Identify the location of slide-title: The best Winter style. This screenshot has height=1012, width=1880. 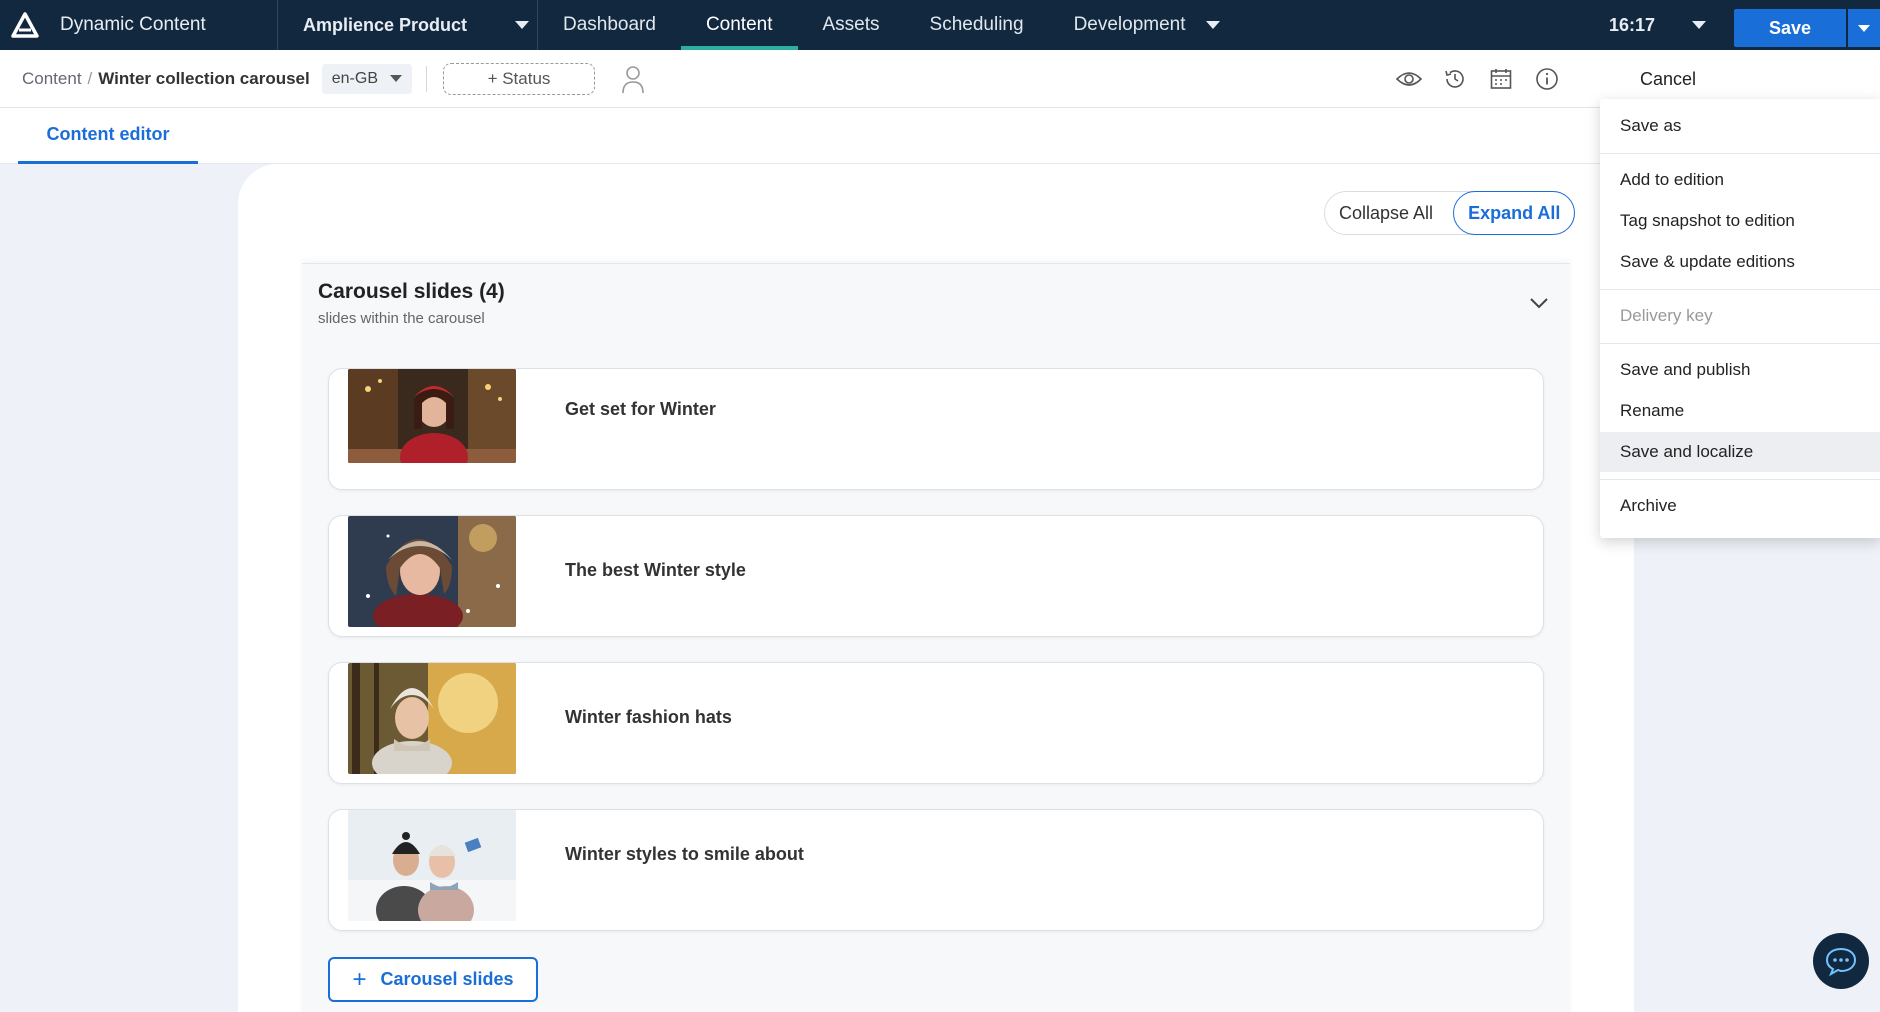
(655, 570).